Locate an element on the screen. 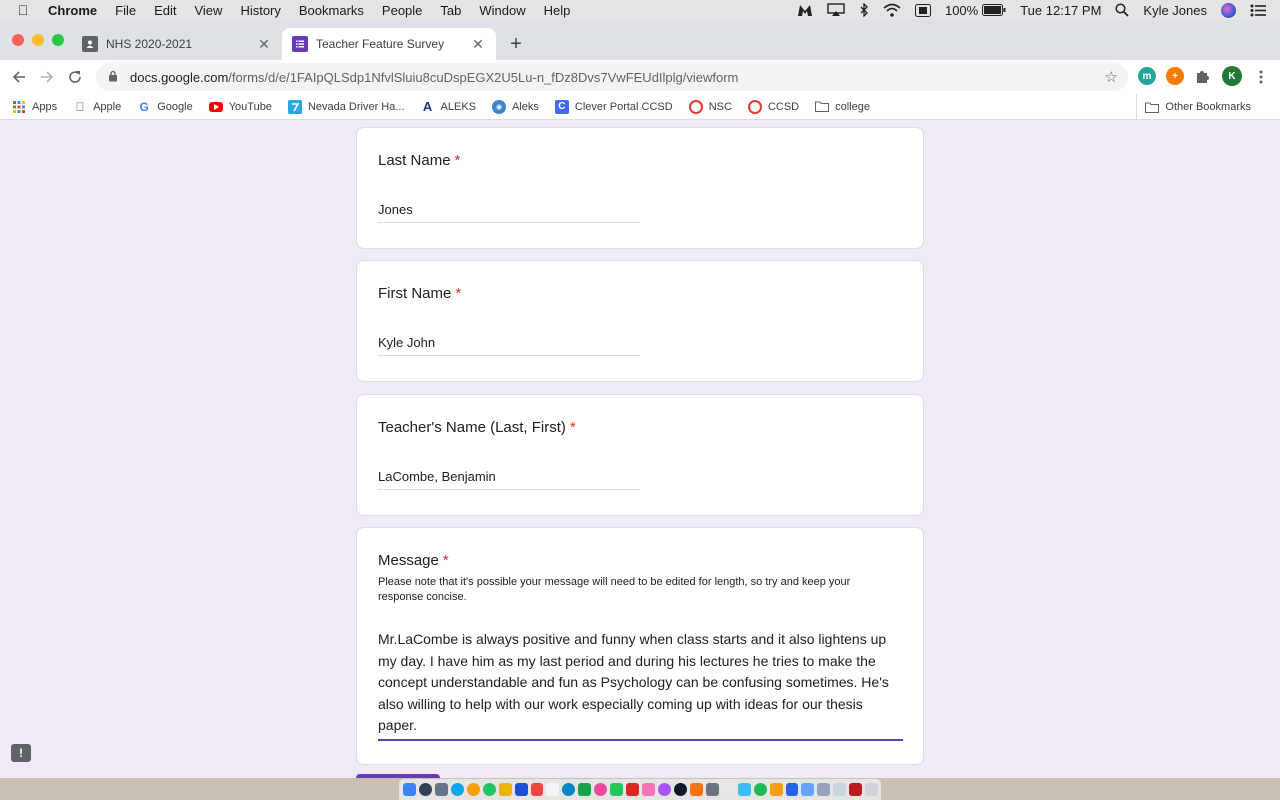  bookmark-clever: C Clever Portal CCSD is located at coordinates (613, 106).